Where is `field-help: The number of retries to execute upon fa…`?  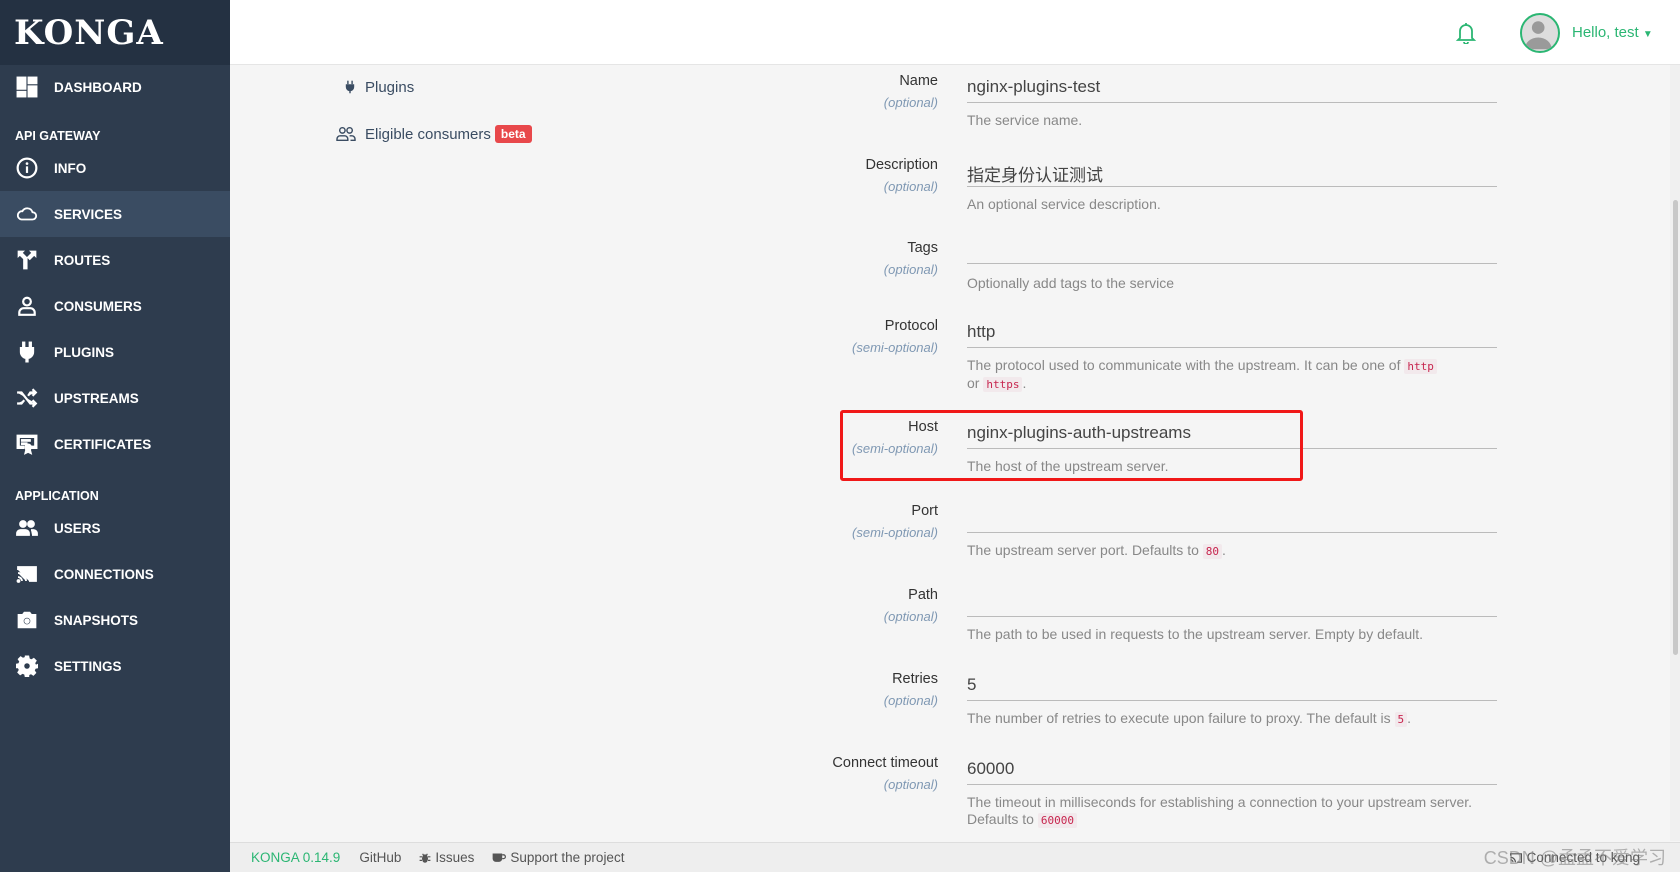
field-help: The number of retries to execute upon fa… is located at coordinates (1232, 719).